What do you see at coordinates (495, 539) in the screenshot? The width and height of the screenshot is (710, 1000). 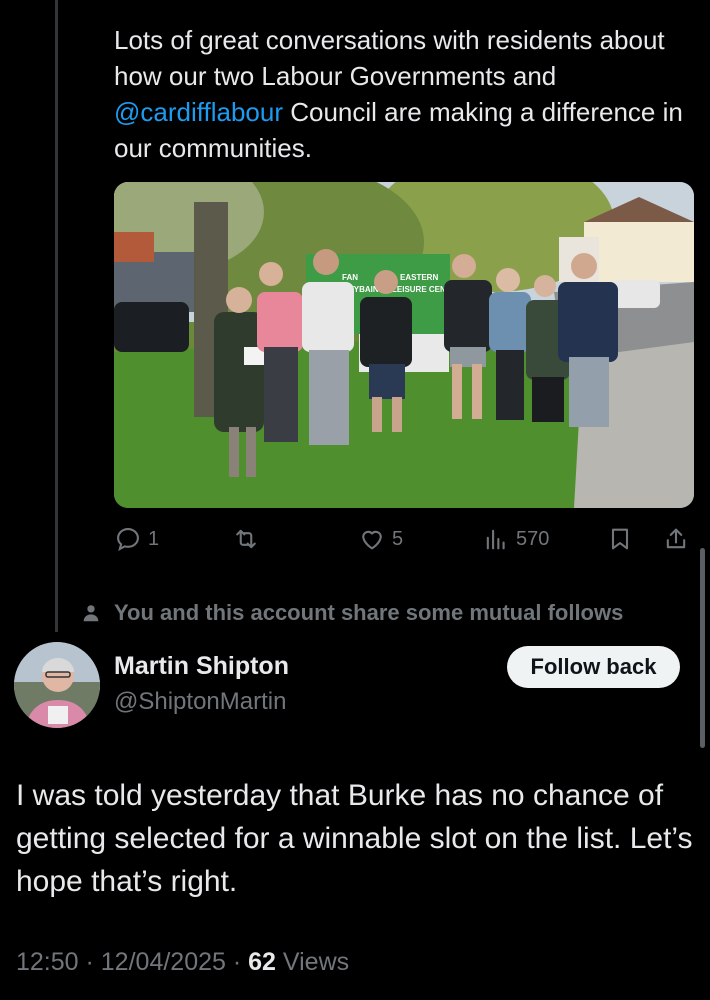 I see `bar-chart-icon` at bounding box center [495, 539].